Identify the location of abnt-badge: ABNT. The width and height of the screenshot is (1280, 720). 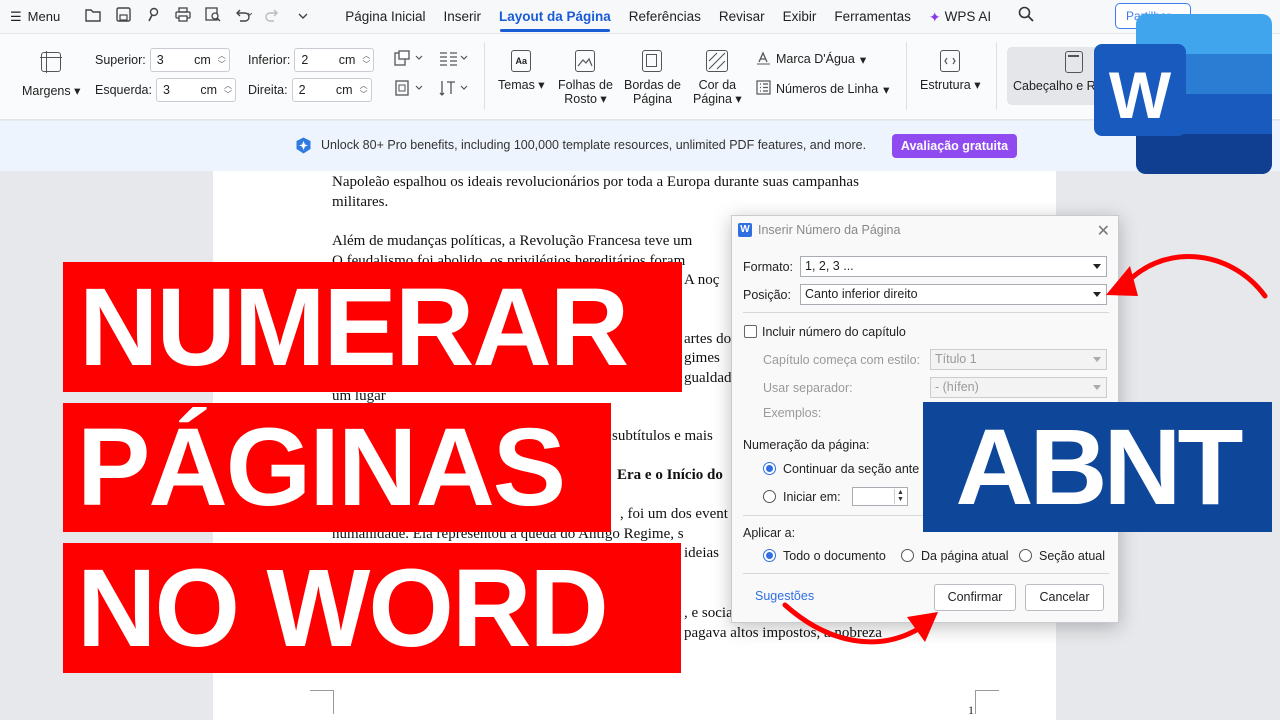
(1097, 467).